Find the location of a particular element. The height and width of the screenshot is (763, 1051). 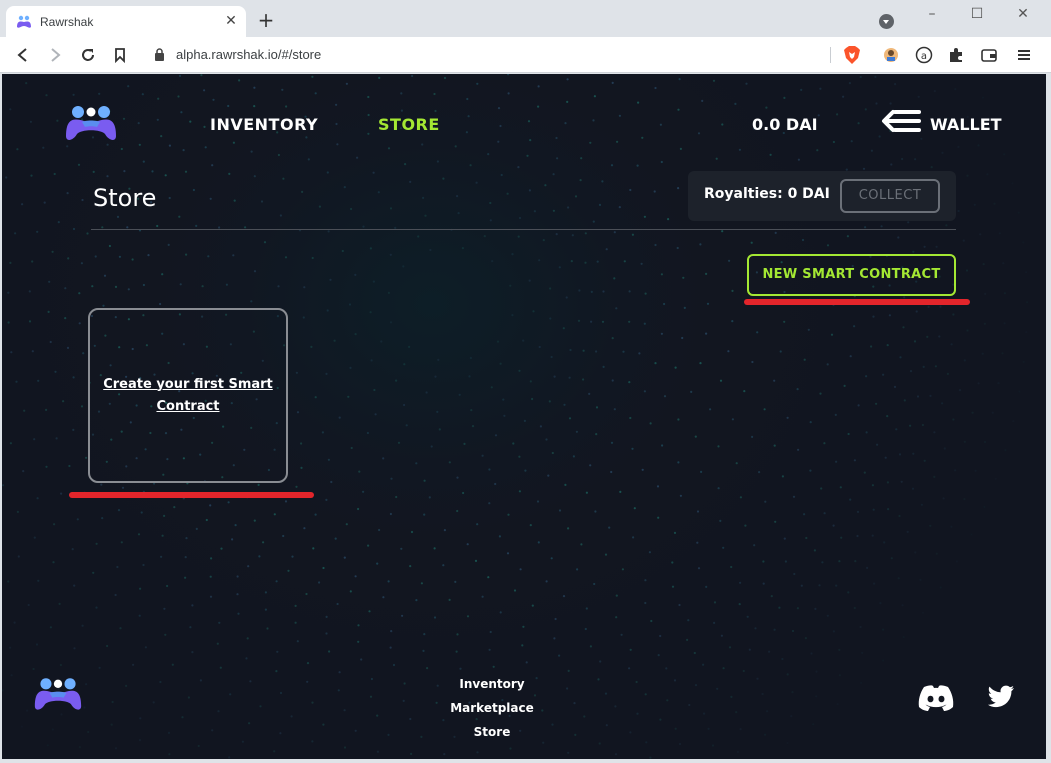

new-tab-button: + is located at coordinates (266, 20).